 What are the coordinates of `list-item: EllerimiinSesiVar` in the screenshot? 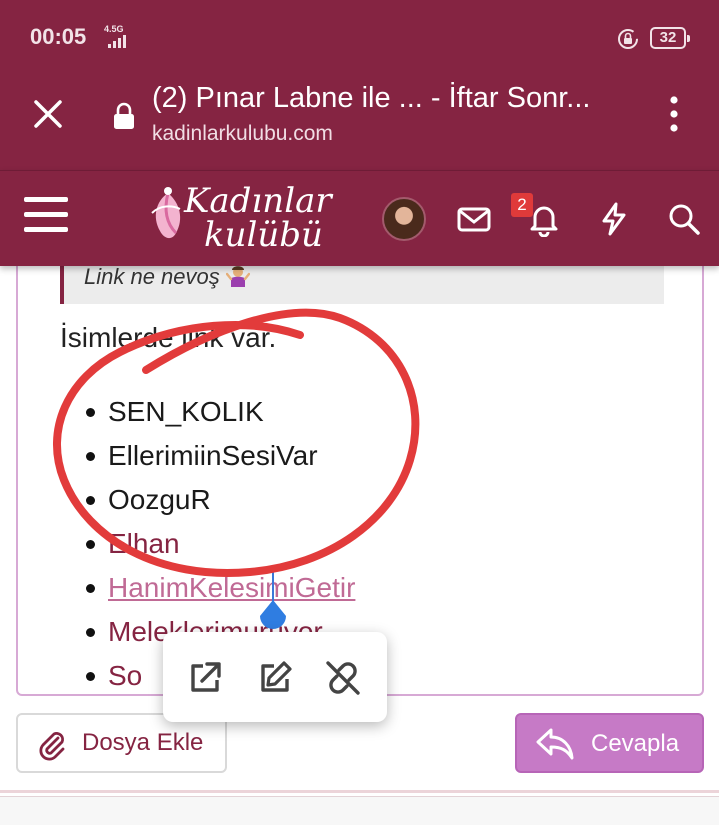 It's located at (220, 460).